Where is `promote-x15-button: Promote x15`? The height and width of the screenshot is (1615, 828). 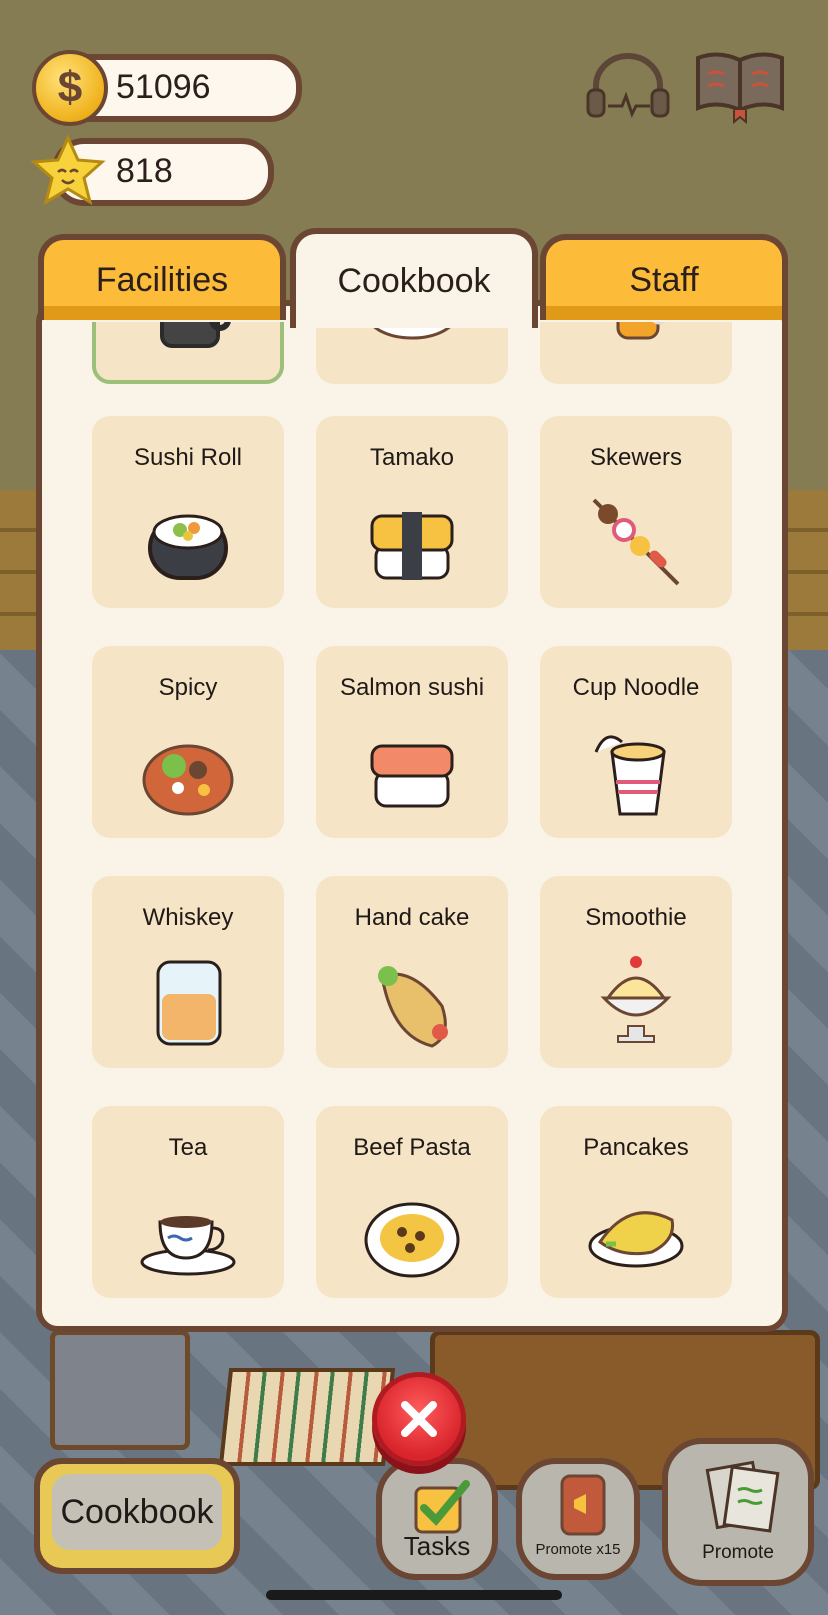
promote-x15-button: Promote x15 is located at coordinates (578, 1519).